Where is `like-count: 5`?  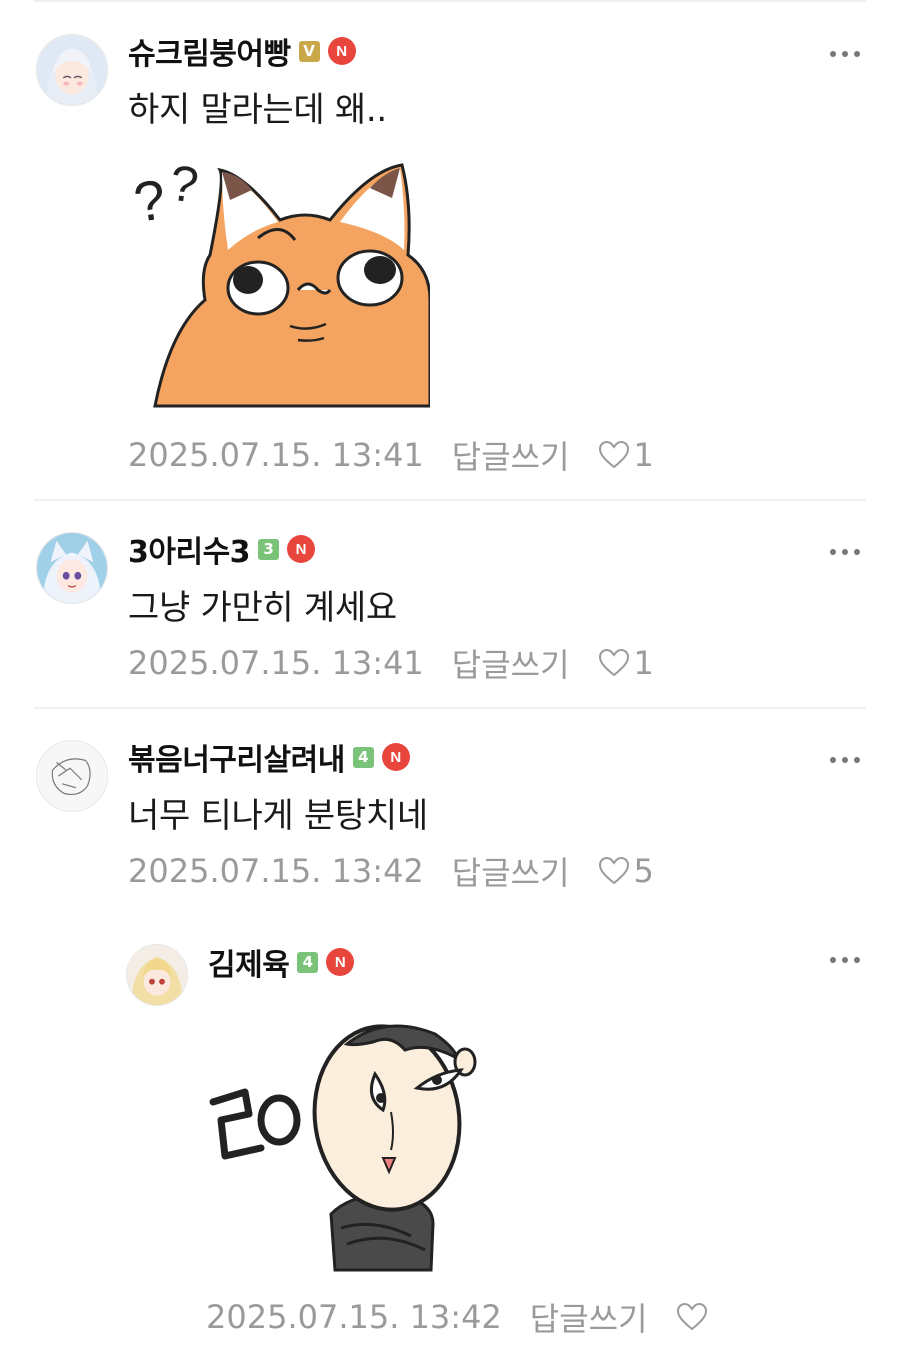
like-count: 5 is located at coordinates (643, 871).